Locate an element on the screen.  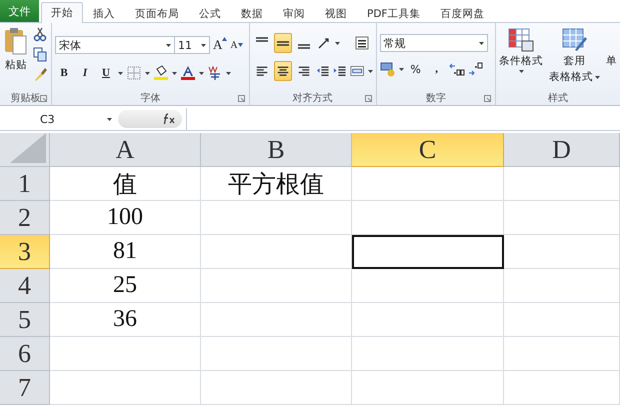
merge-cells-icon is located at coordinates (357, 71).